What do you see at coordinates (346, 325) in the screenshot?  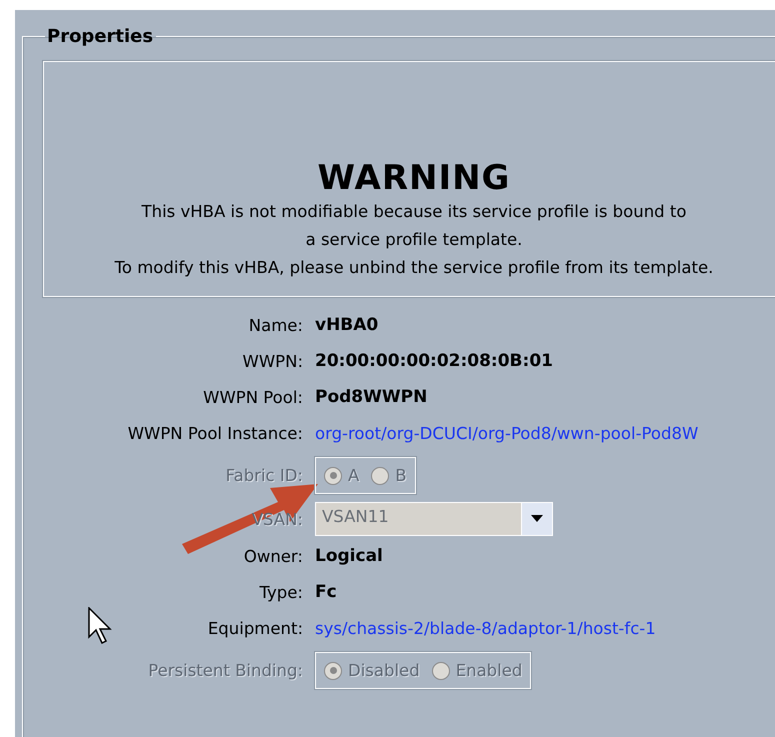 I see `field-value: vHBA0` at bounding box center [346, 325].